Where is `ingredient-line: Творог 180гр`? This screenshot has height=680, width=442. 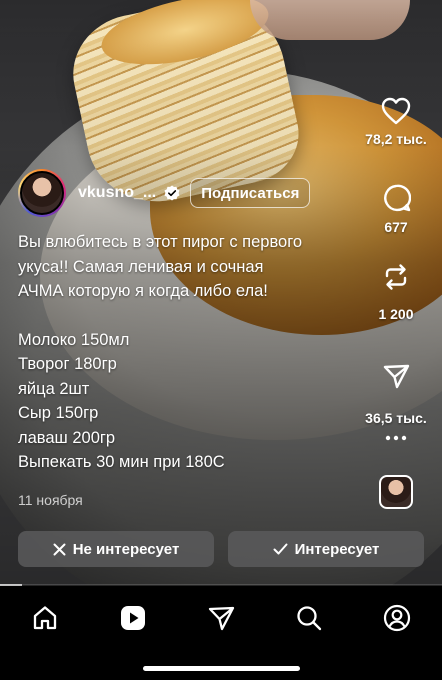
ingredient-line: Творог 180гр is located at coordinates (67, 364).